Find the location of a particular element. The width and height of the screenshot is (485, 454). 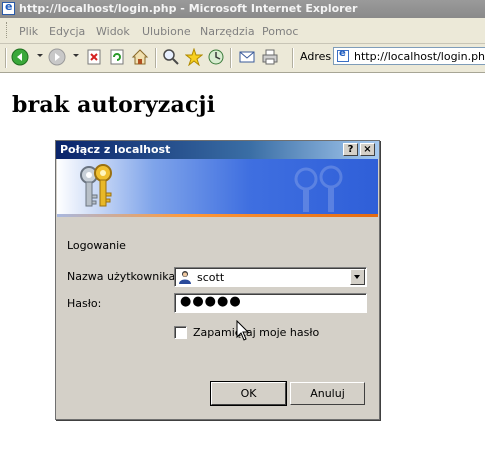

menu-edycja: Edycja is located at coordinates (67, 31).